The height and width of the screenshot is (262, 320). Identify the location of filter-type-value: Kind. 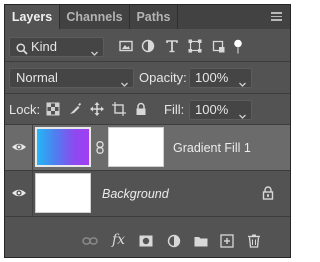
(44, 46).